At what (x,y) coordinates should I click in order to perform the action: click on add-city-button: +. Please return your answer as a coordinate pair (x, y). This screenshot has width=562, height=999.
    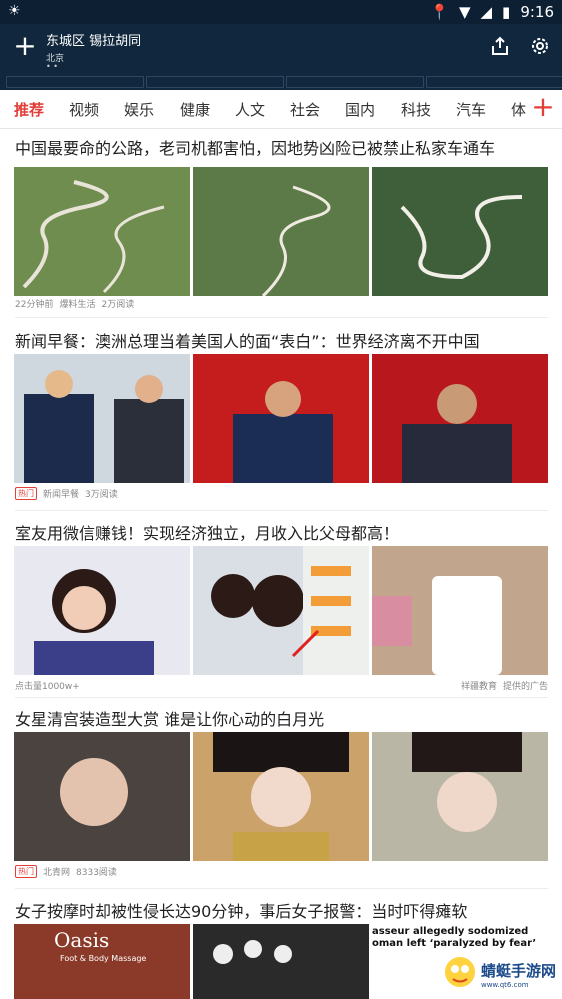
    Looking at the image, I should click on (25, 47).